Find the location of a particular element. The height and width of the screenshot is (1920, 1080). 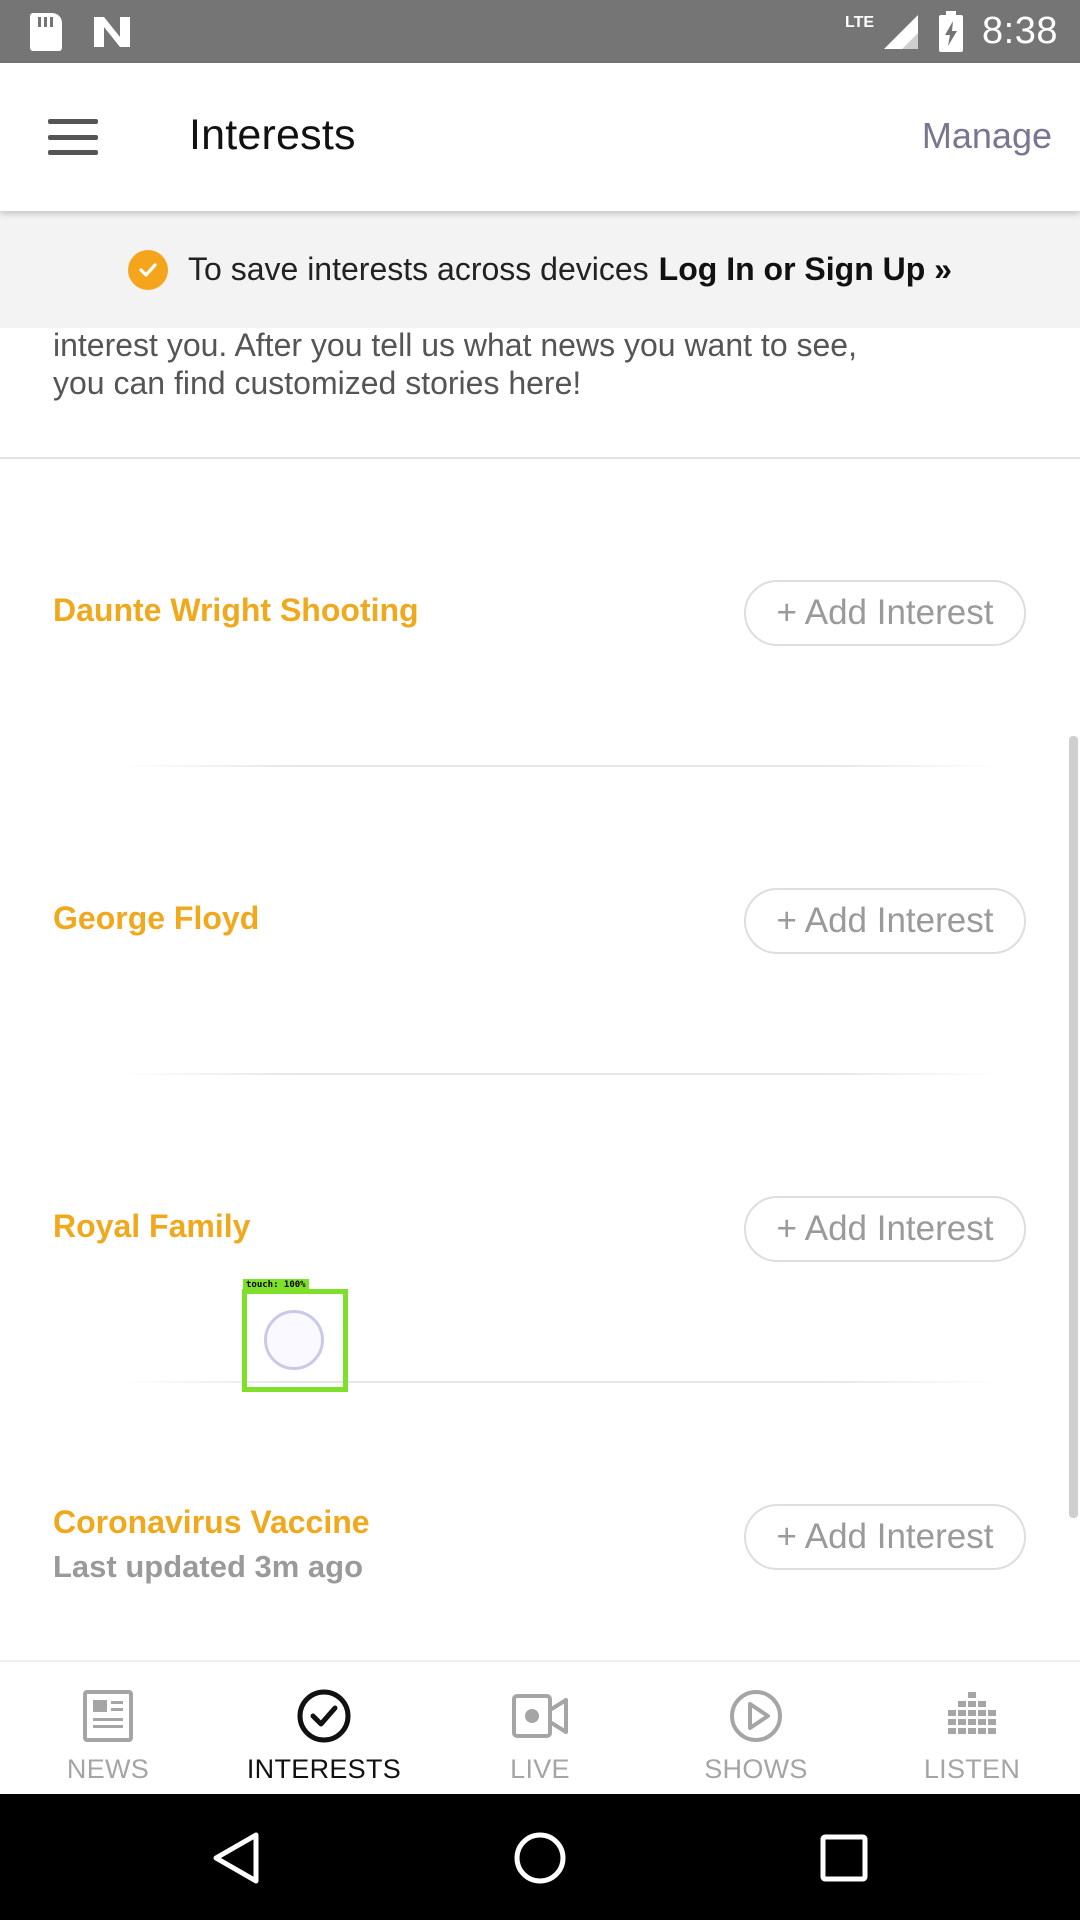

menu-icon is located at coordinates (73, 137).